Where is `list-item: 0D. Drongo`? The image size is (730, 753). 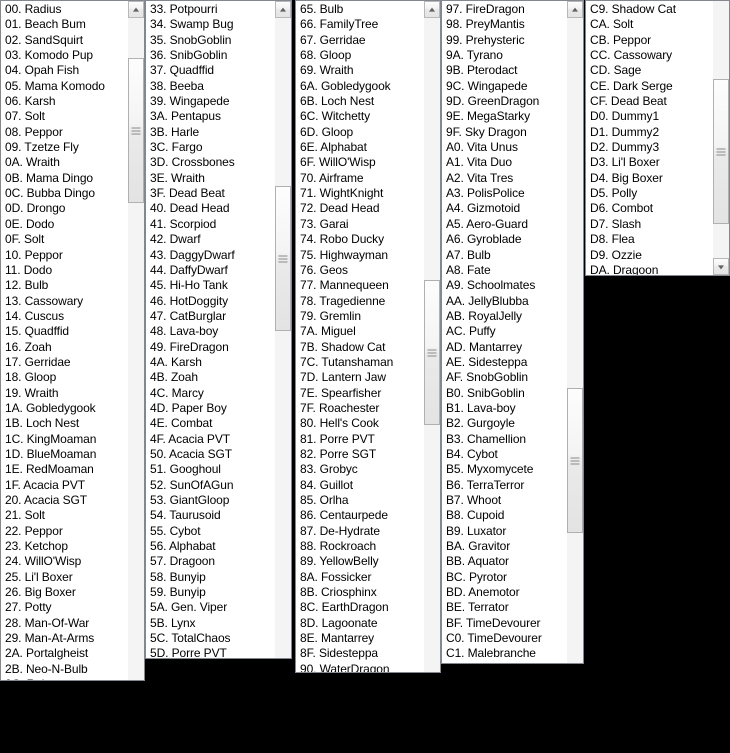 list-item: 0D. Drongo is located at coordinates (64, 208).